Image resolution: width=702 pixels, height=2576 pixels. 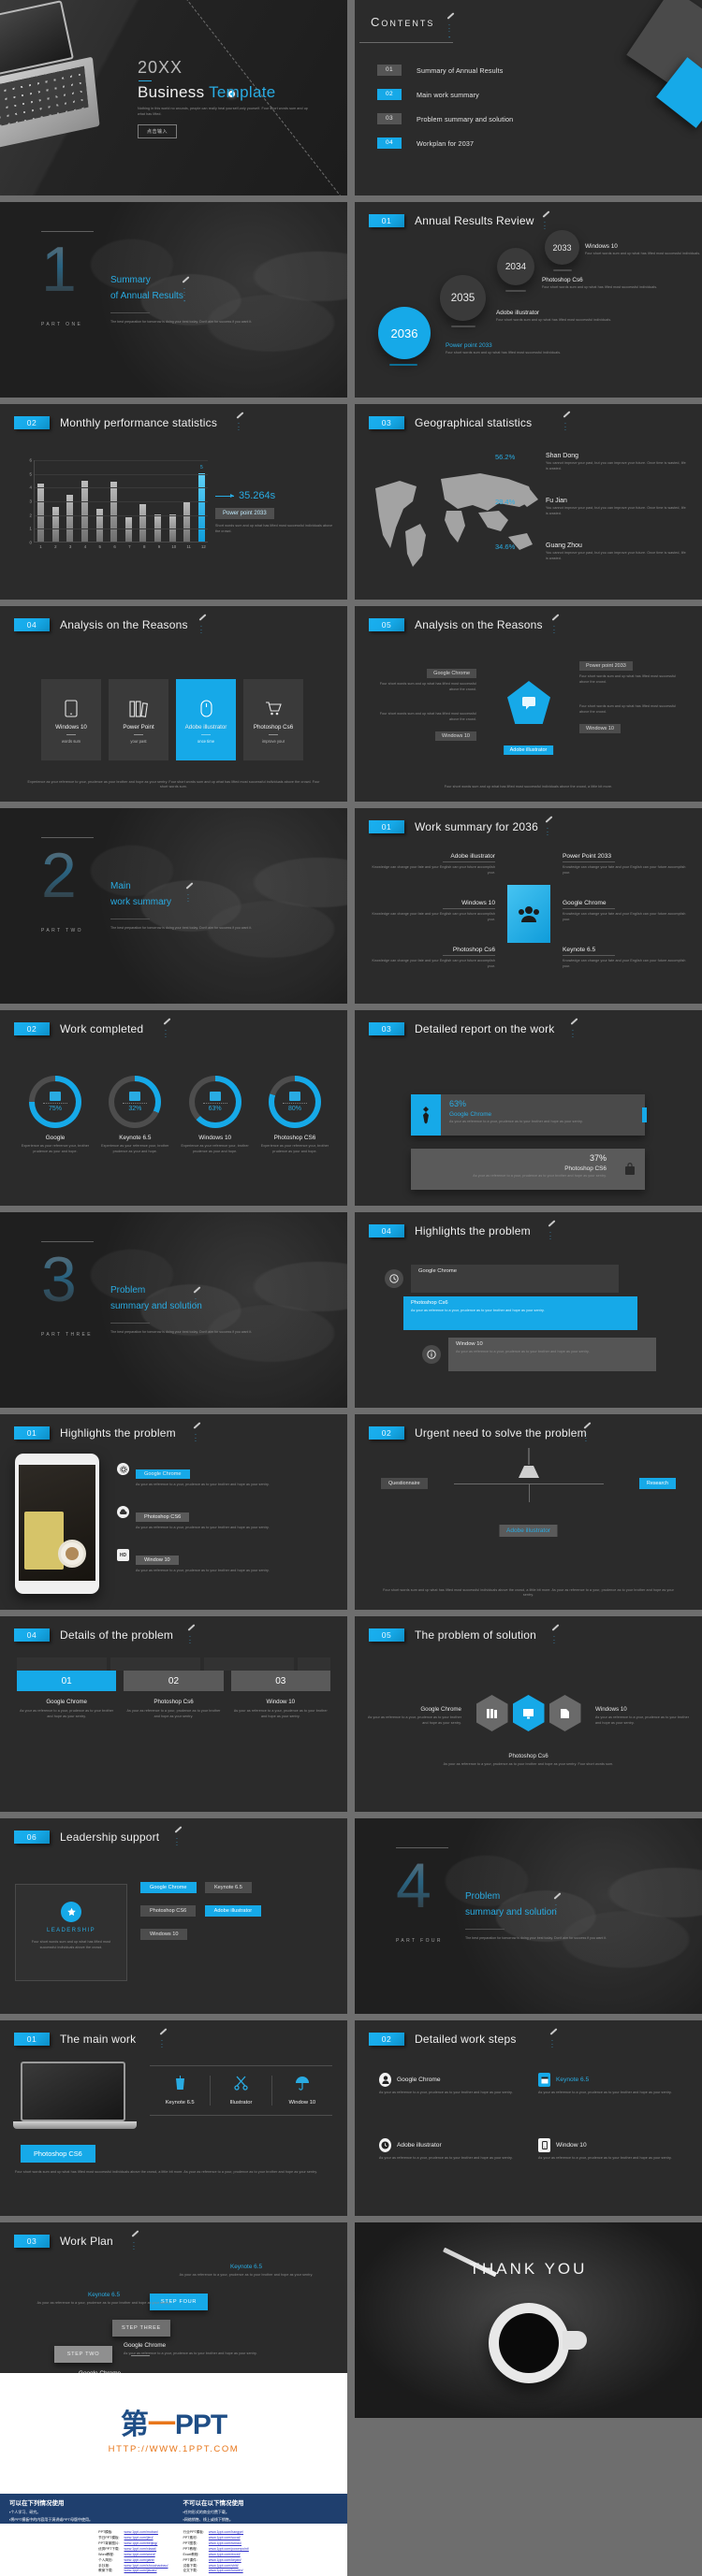 What do you see at coordinates (455, 736) in the screenshot?
I see `reason-tag-3: Windows 10` at bounding box center [455, 736].